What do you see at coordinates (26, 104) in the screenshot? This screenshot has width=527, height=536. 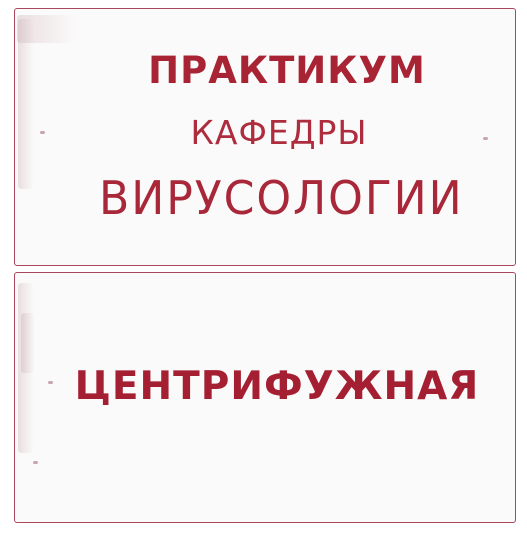 I see `wear-mark` at bounding box center [26, 104].